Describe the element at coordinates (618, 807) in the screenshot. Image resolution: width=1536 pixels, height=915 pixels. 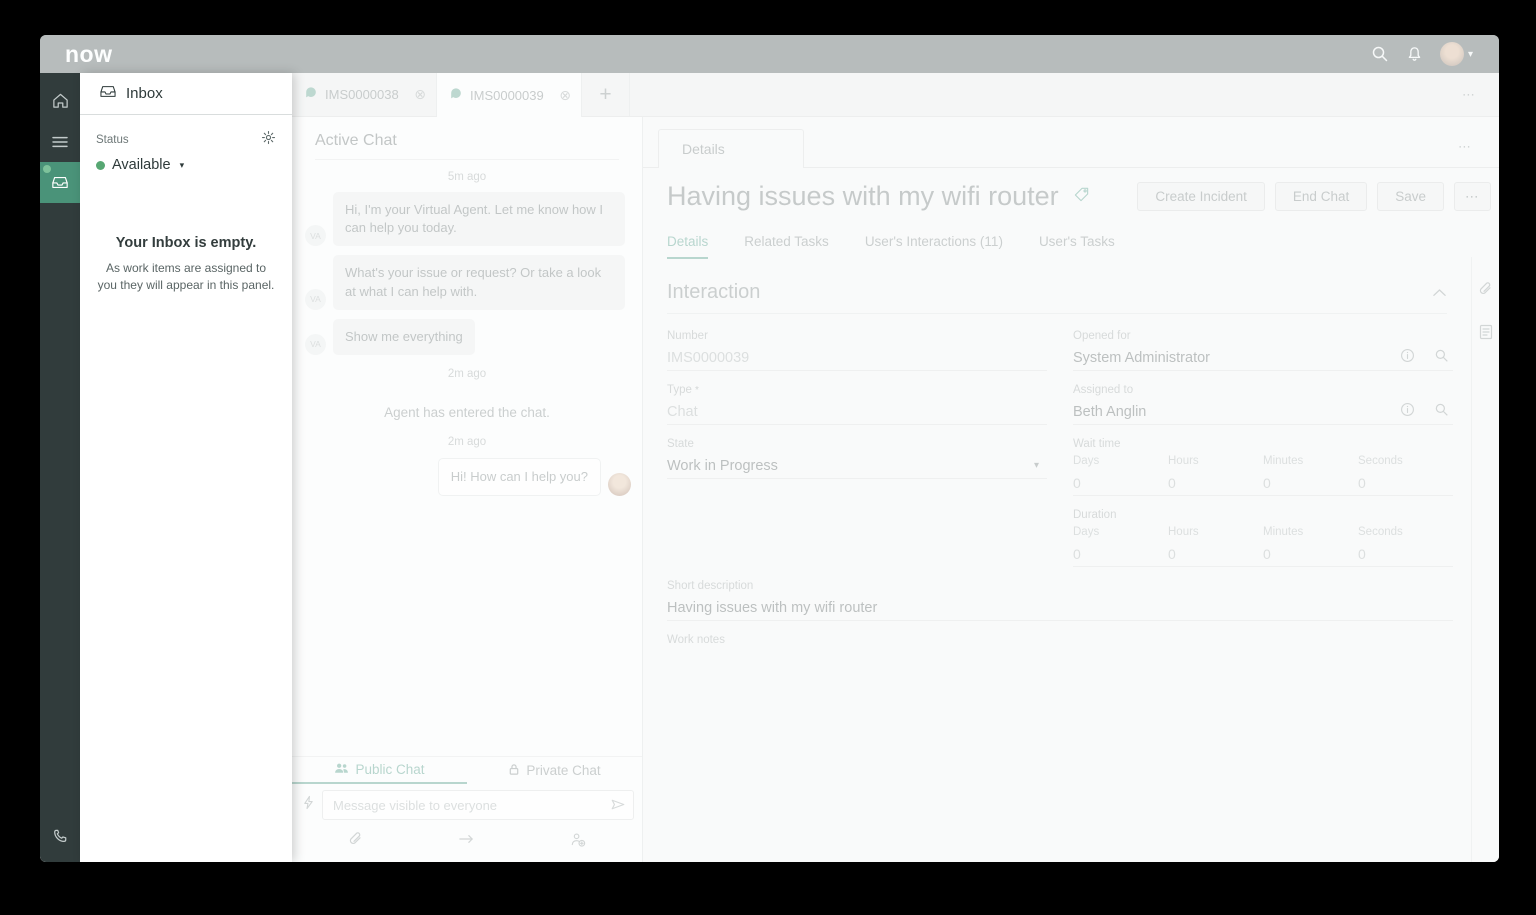
I see `send-message-icon` at that location.